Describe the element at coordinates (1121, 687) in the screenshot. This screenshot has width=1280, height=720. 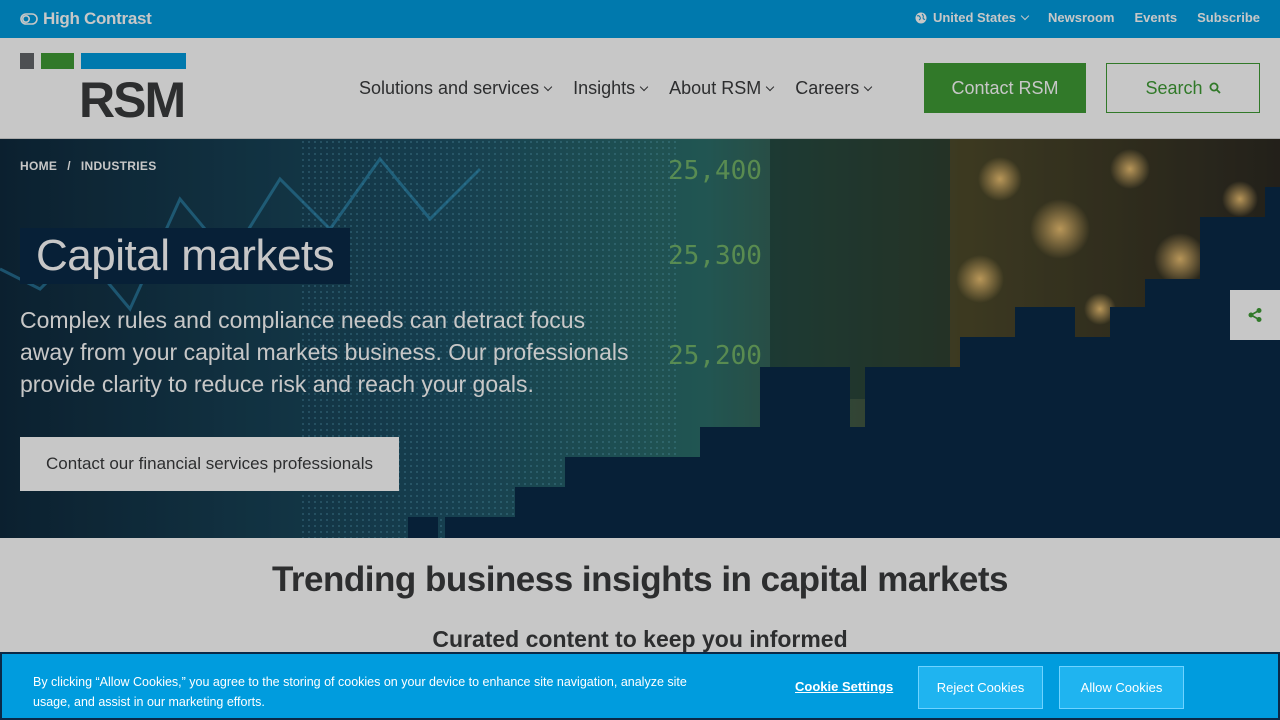
I see `allow-cookies-button: Allow Cookies` at that location.